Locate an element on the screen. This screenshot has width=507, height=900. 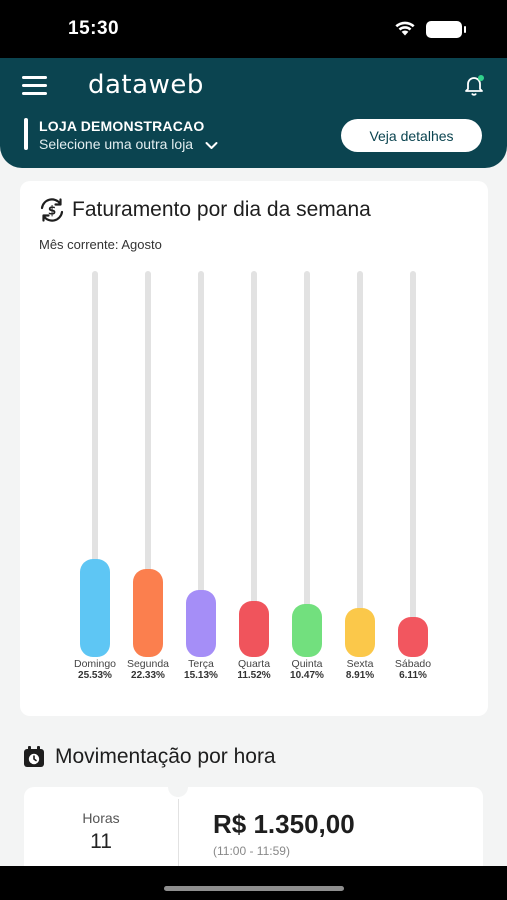
hourly-section-title: Movimentação por hora is located at coordinates (165, 756).